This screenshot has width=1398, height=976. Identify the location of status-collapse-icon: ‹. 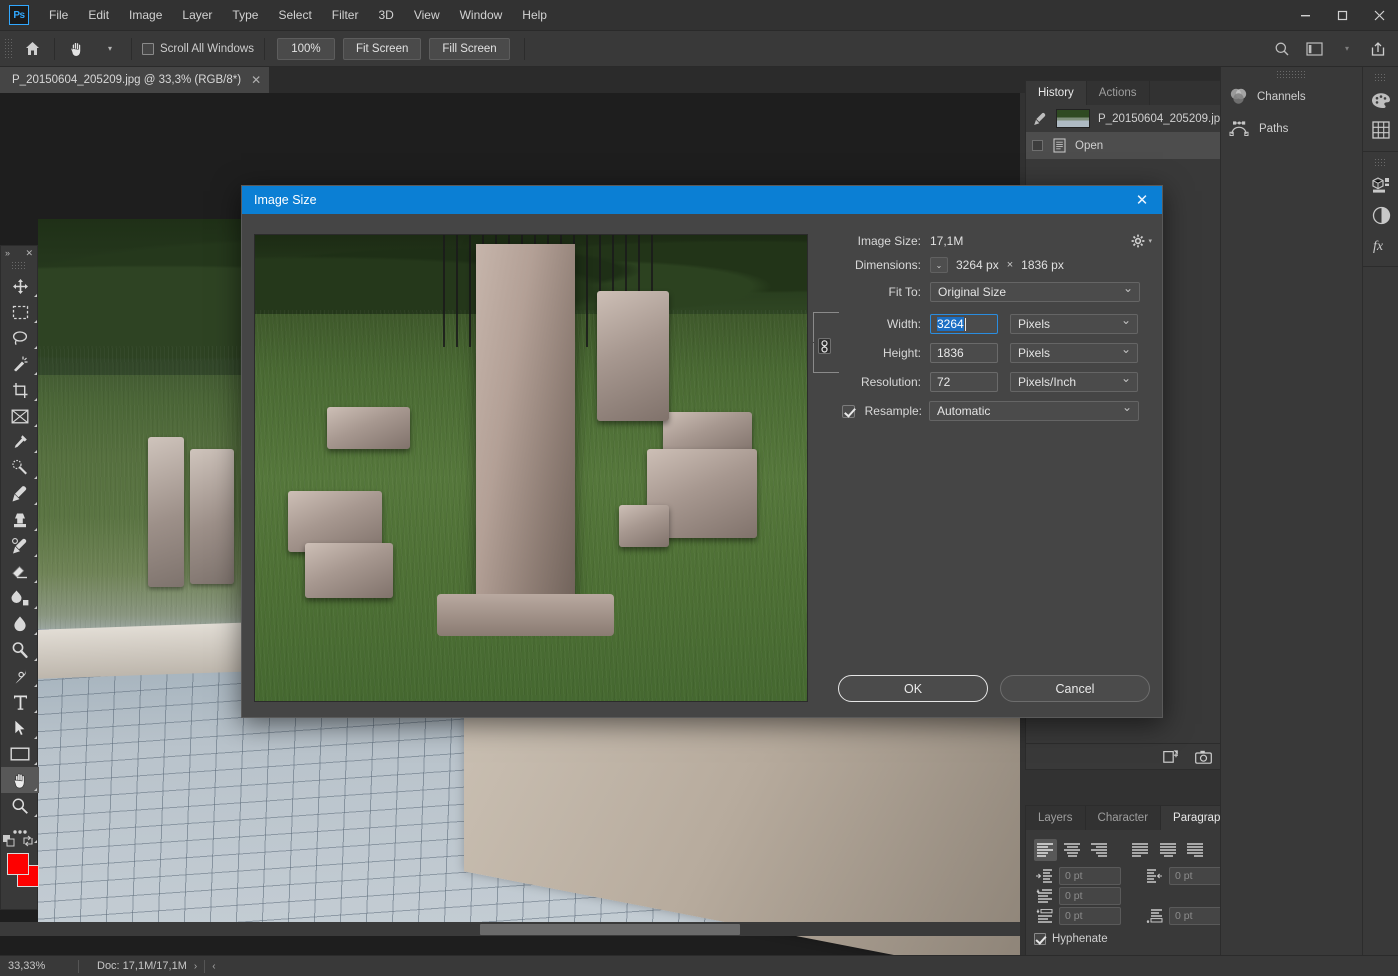
(213, 966).